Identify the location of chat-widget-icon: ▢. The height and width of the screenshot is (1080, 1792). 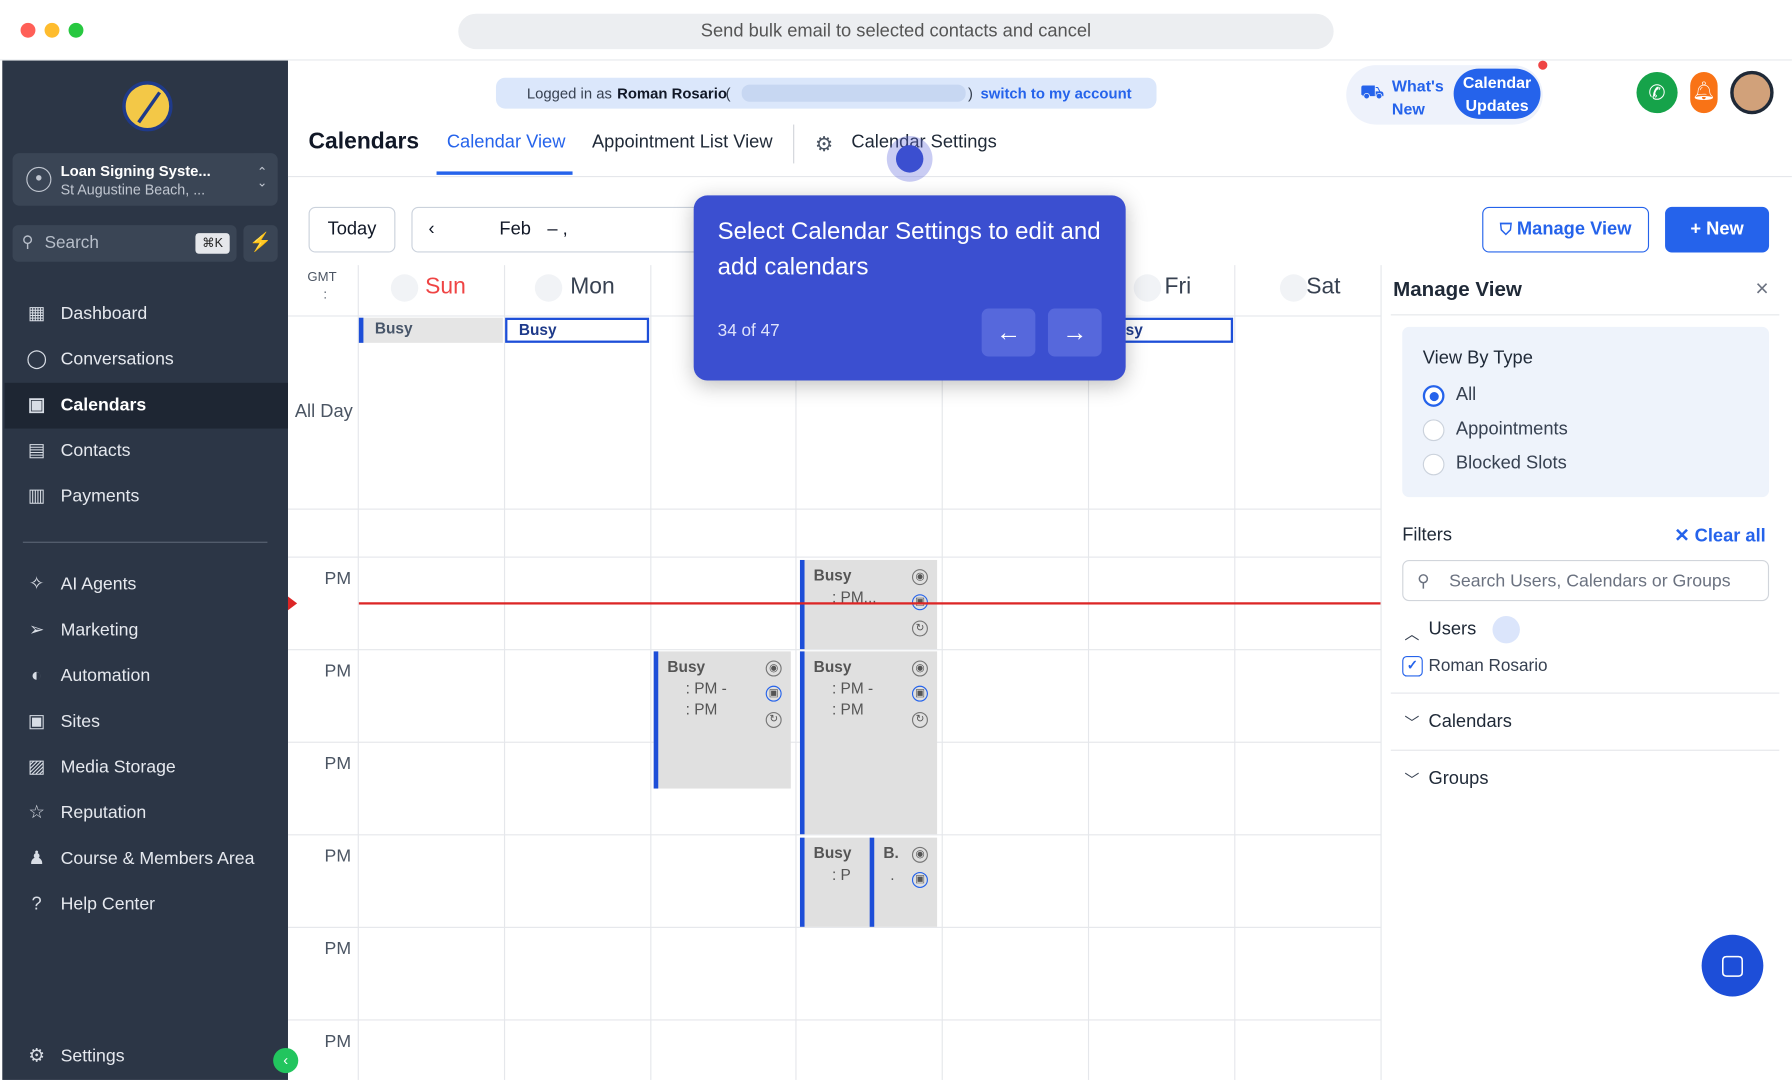
(1732, 965).